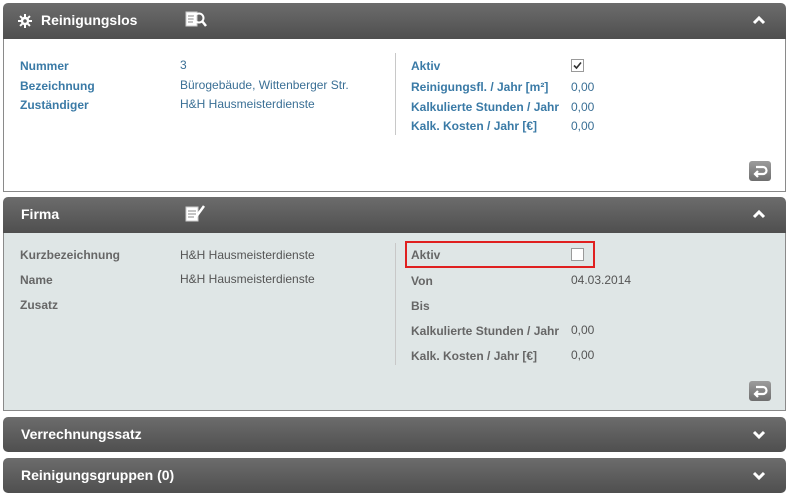 This screenshot has height=497, width=790. Describe the element at coordinates (39, 305) in the screenshot. I see `zusatz-label: Zusatz` at that location.